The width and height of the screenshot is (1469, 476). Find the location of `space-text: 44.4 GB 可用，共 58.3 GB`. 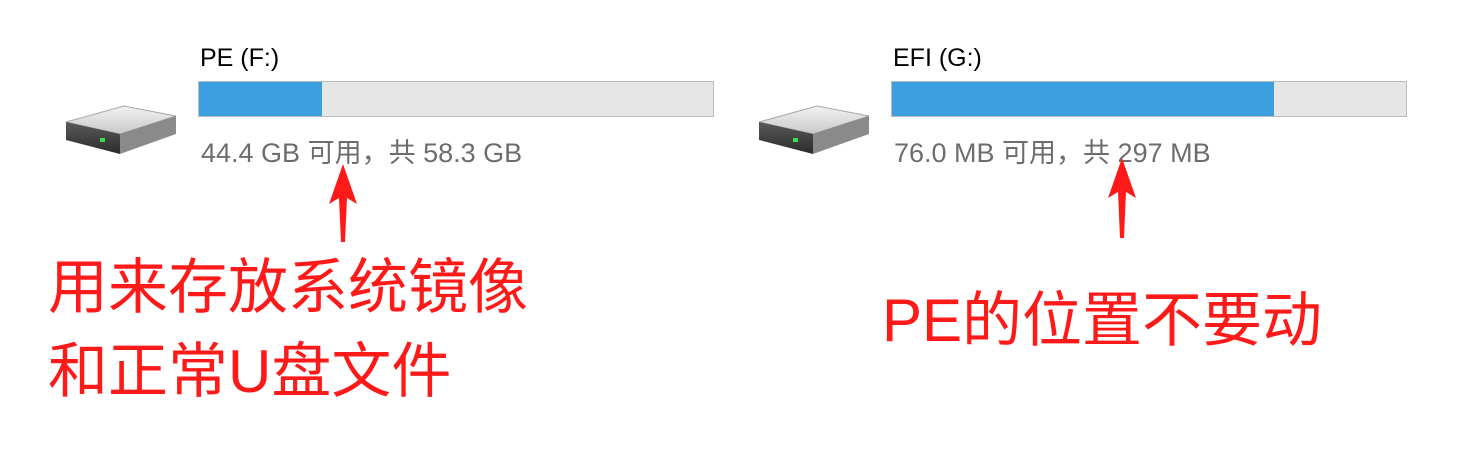

space-text: 44.4 GB 可用，共 58.3 GB is located at coordinates (362, 153).